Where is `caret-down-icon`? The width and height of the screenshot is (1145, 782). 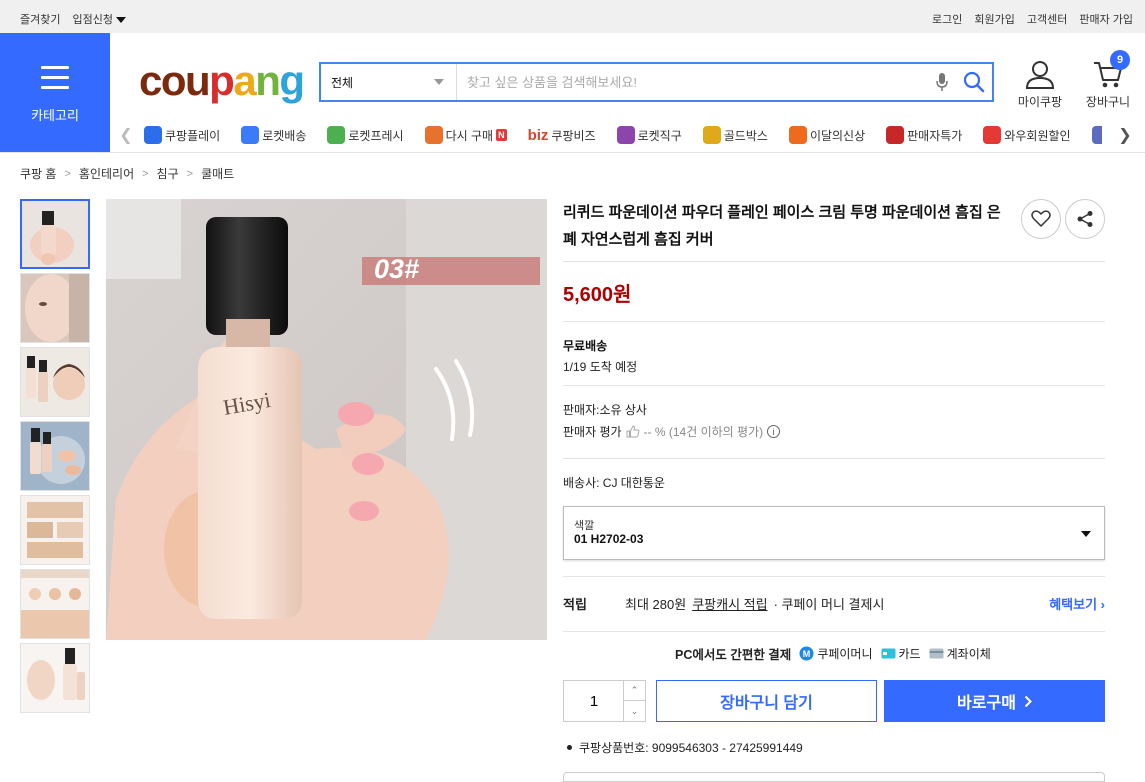 caret-down-icon is located at coordinates (1086, 534).